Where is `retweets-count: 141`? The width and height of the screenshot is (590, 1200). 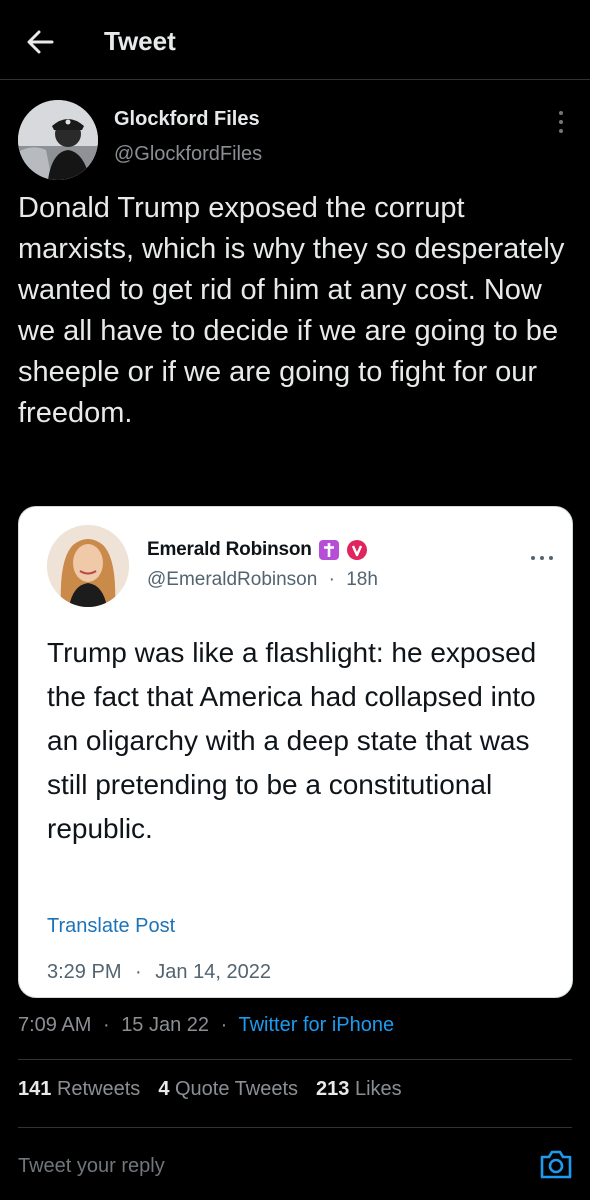 retweets-count: 141 is located at coordinates (35, 1089).